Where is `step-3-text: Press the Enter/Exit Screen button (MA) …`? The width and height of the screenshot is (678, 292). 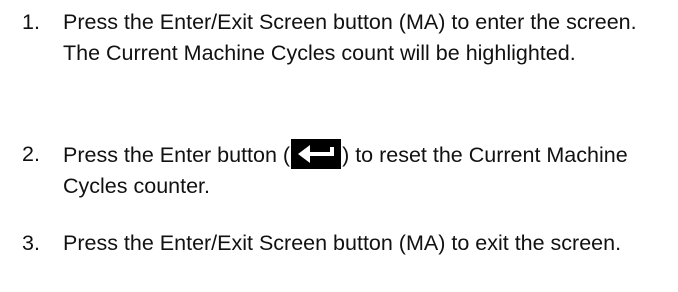
step-3-text: Press the Enter/Exit Screen button (MA) … is located at coordinates (342, 243).